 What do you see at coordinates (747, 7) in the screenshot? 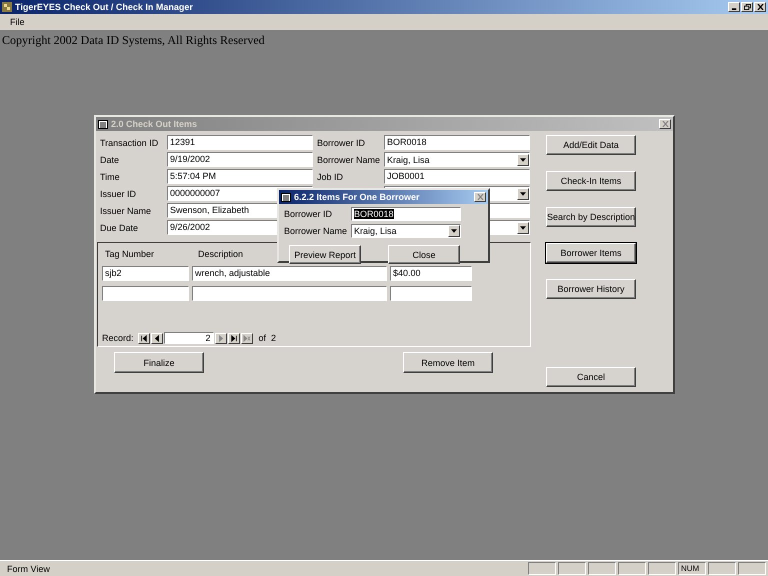
I see `maximize-button` at bounding box center [747, 7].